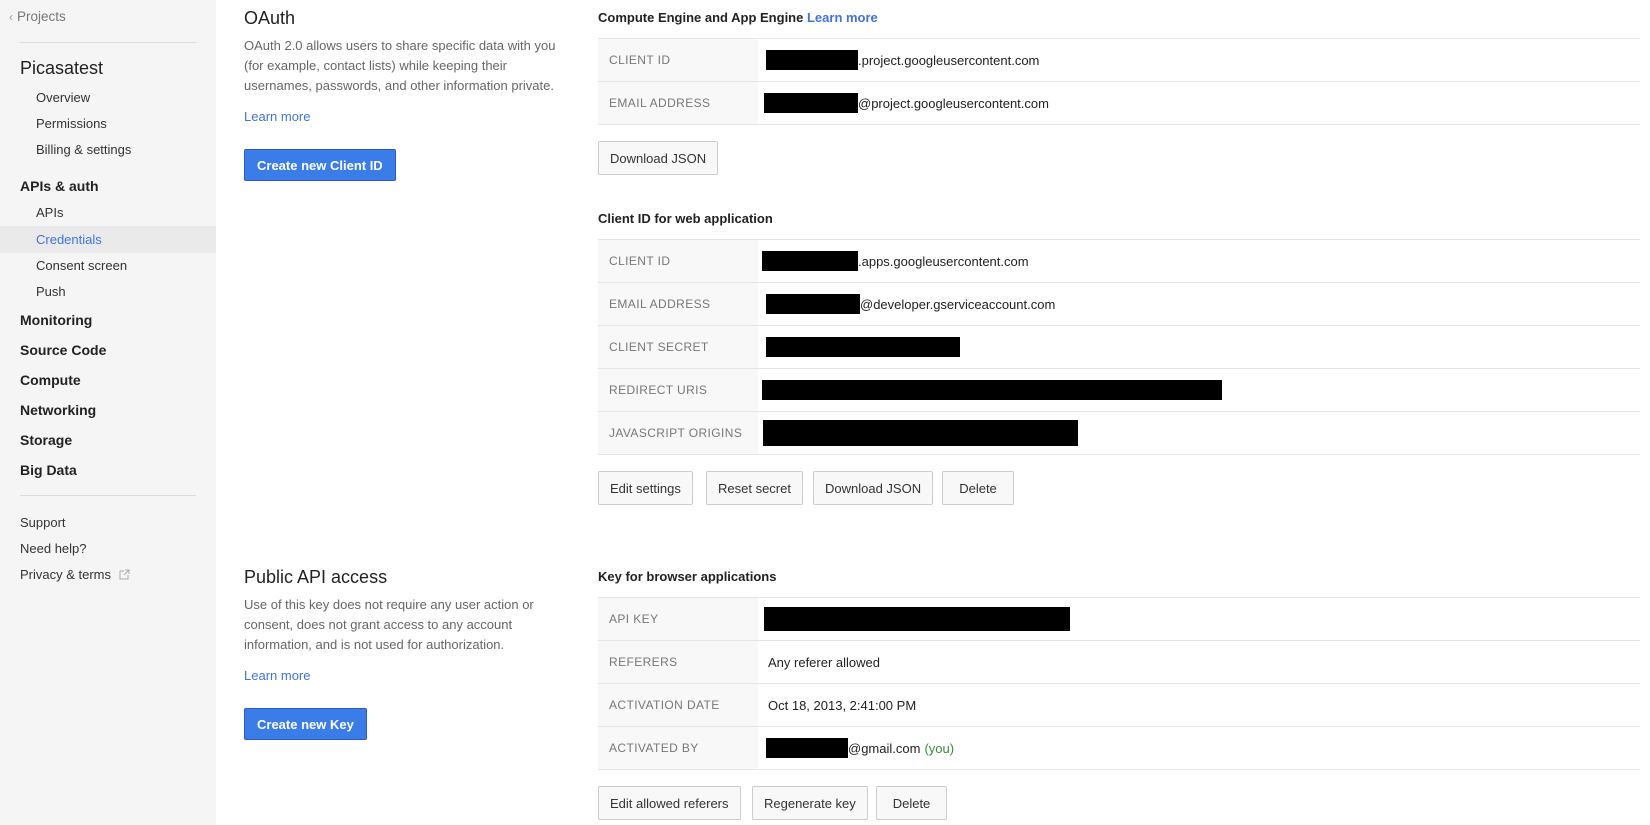 This screenshot has width=1650, height=825. I want to click on sidebar-section-monitoring: Monitoring, so click(56, 320).